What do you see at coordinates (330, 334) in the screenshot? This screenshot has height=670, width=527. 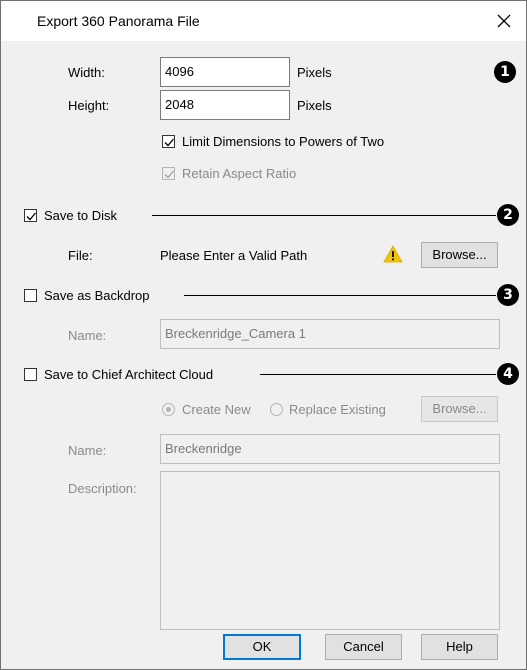 I see `backdrop-name-field: Breckenridge_Camera 1` at bounding box center [330, 334].